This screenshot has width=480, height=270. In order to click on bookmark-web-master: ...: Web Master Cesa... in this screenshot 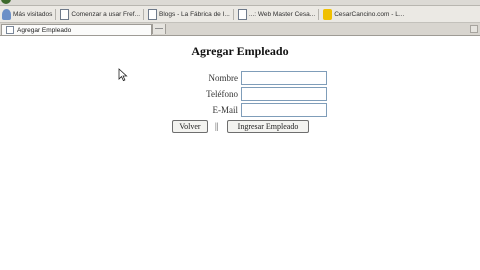, I will do `click(278, 14)`.